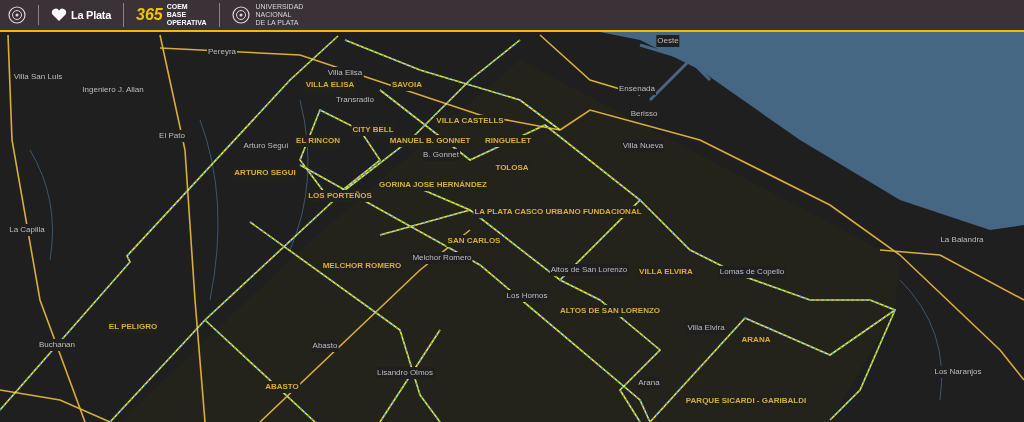 The height and width of the screenshot is (422, 1024). Describe the element at coordinates (589, 270) in the screenshot. I see `place-label: Altos de San Lorenzo` at that location.